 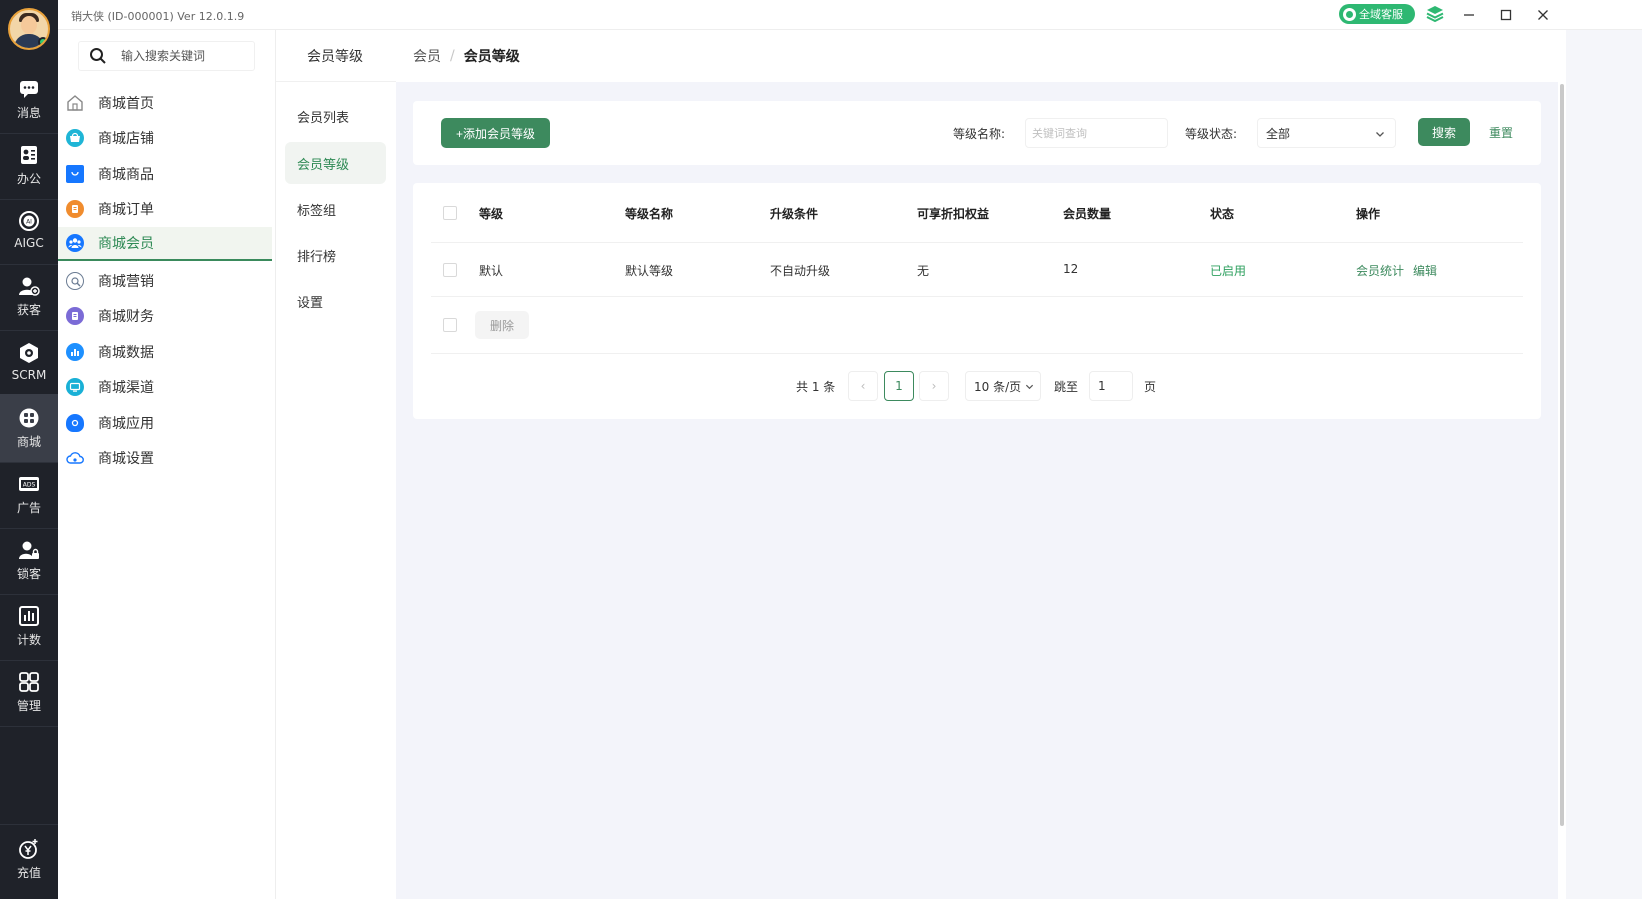 I want to click on rail-item-message: 消息, so click(x=29, y=99).